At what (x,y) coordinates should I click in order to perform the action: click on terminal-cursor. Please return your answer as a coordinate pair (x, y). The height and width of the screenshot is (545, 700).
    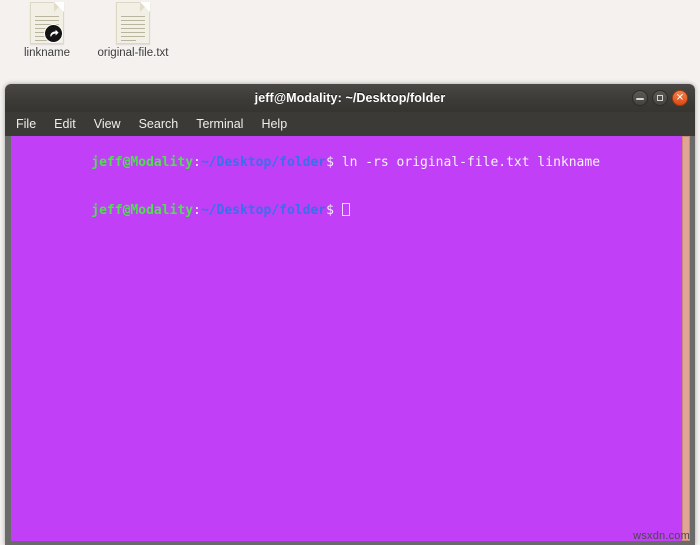
    Looking at the image, I should click on (345, 209).